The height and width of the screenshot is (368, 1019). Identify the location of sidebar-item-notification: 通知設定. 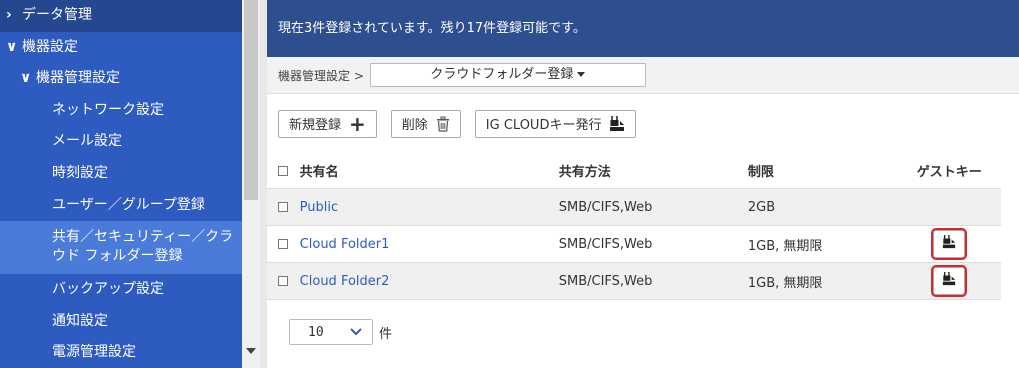
(121, 322).